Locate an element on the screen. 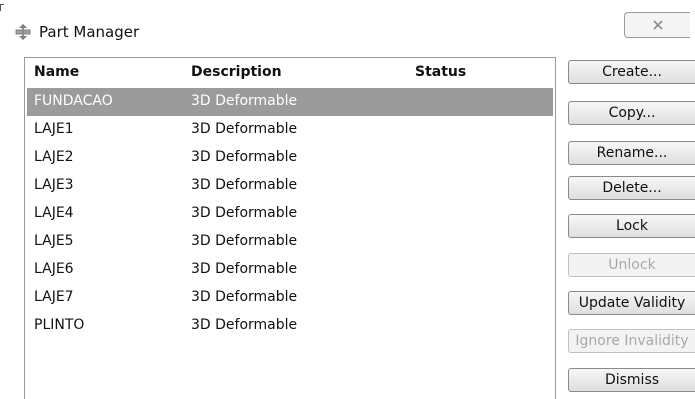 The image size is (695, 399). part-manager-icon is located at coordinates (23, 32).